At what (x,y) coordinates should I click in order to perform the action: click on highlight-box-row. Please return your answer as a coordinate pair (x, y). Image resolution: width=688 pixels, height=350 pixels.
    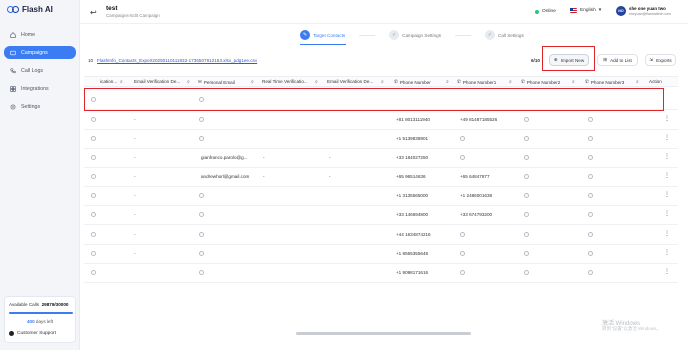
    Looking at the image, I should click on (374, 99).